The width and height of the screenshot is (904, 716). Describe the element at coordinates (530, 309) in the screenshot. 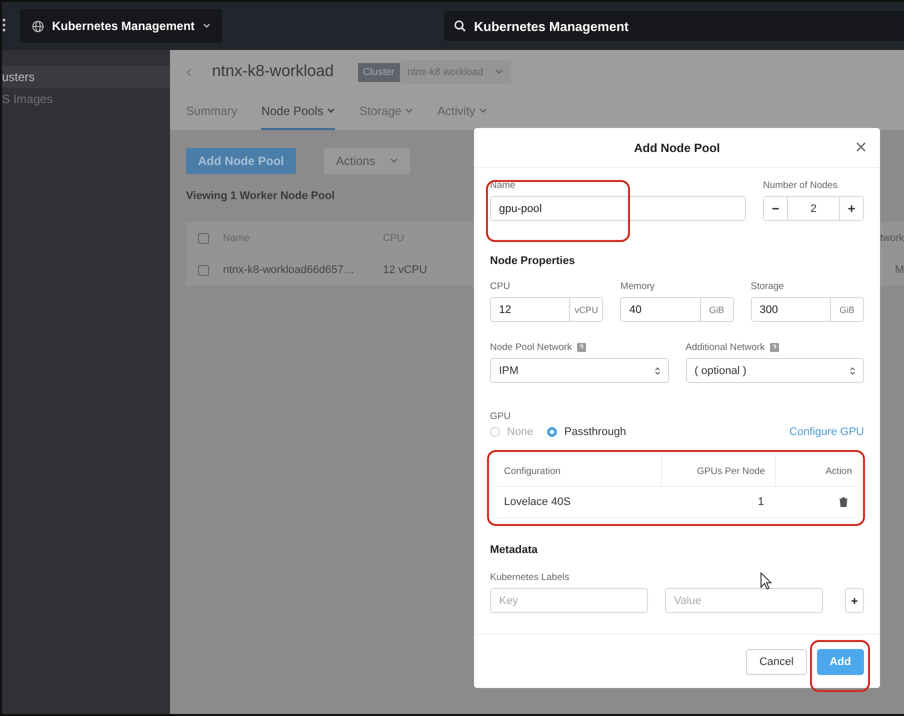

I see `resource-field: 12` at that location.